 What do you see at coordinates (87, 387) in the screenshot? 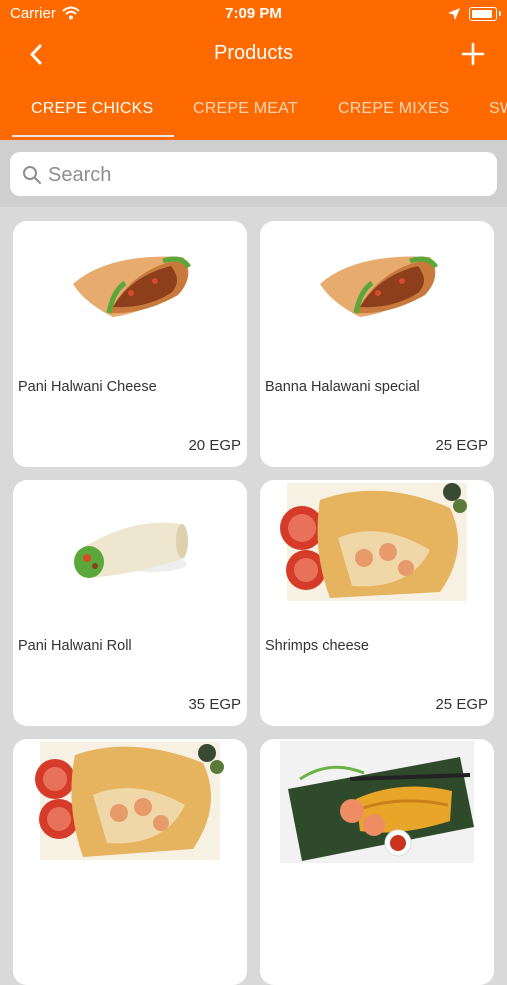
I see `product-name: Pani Halwani Cheese` at bounding box center [87, 387].